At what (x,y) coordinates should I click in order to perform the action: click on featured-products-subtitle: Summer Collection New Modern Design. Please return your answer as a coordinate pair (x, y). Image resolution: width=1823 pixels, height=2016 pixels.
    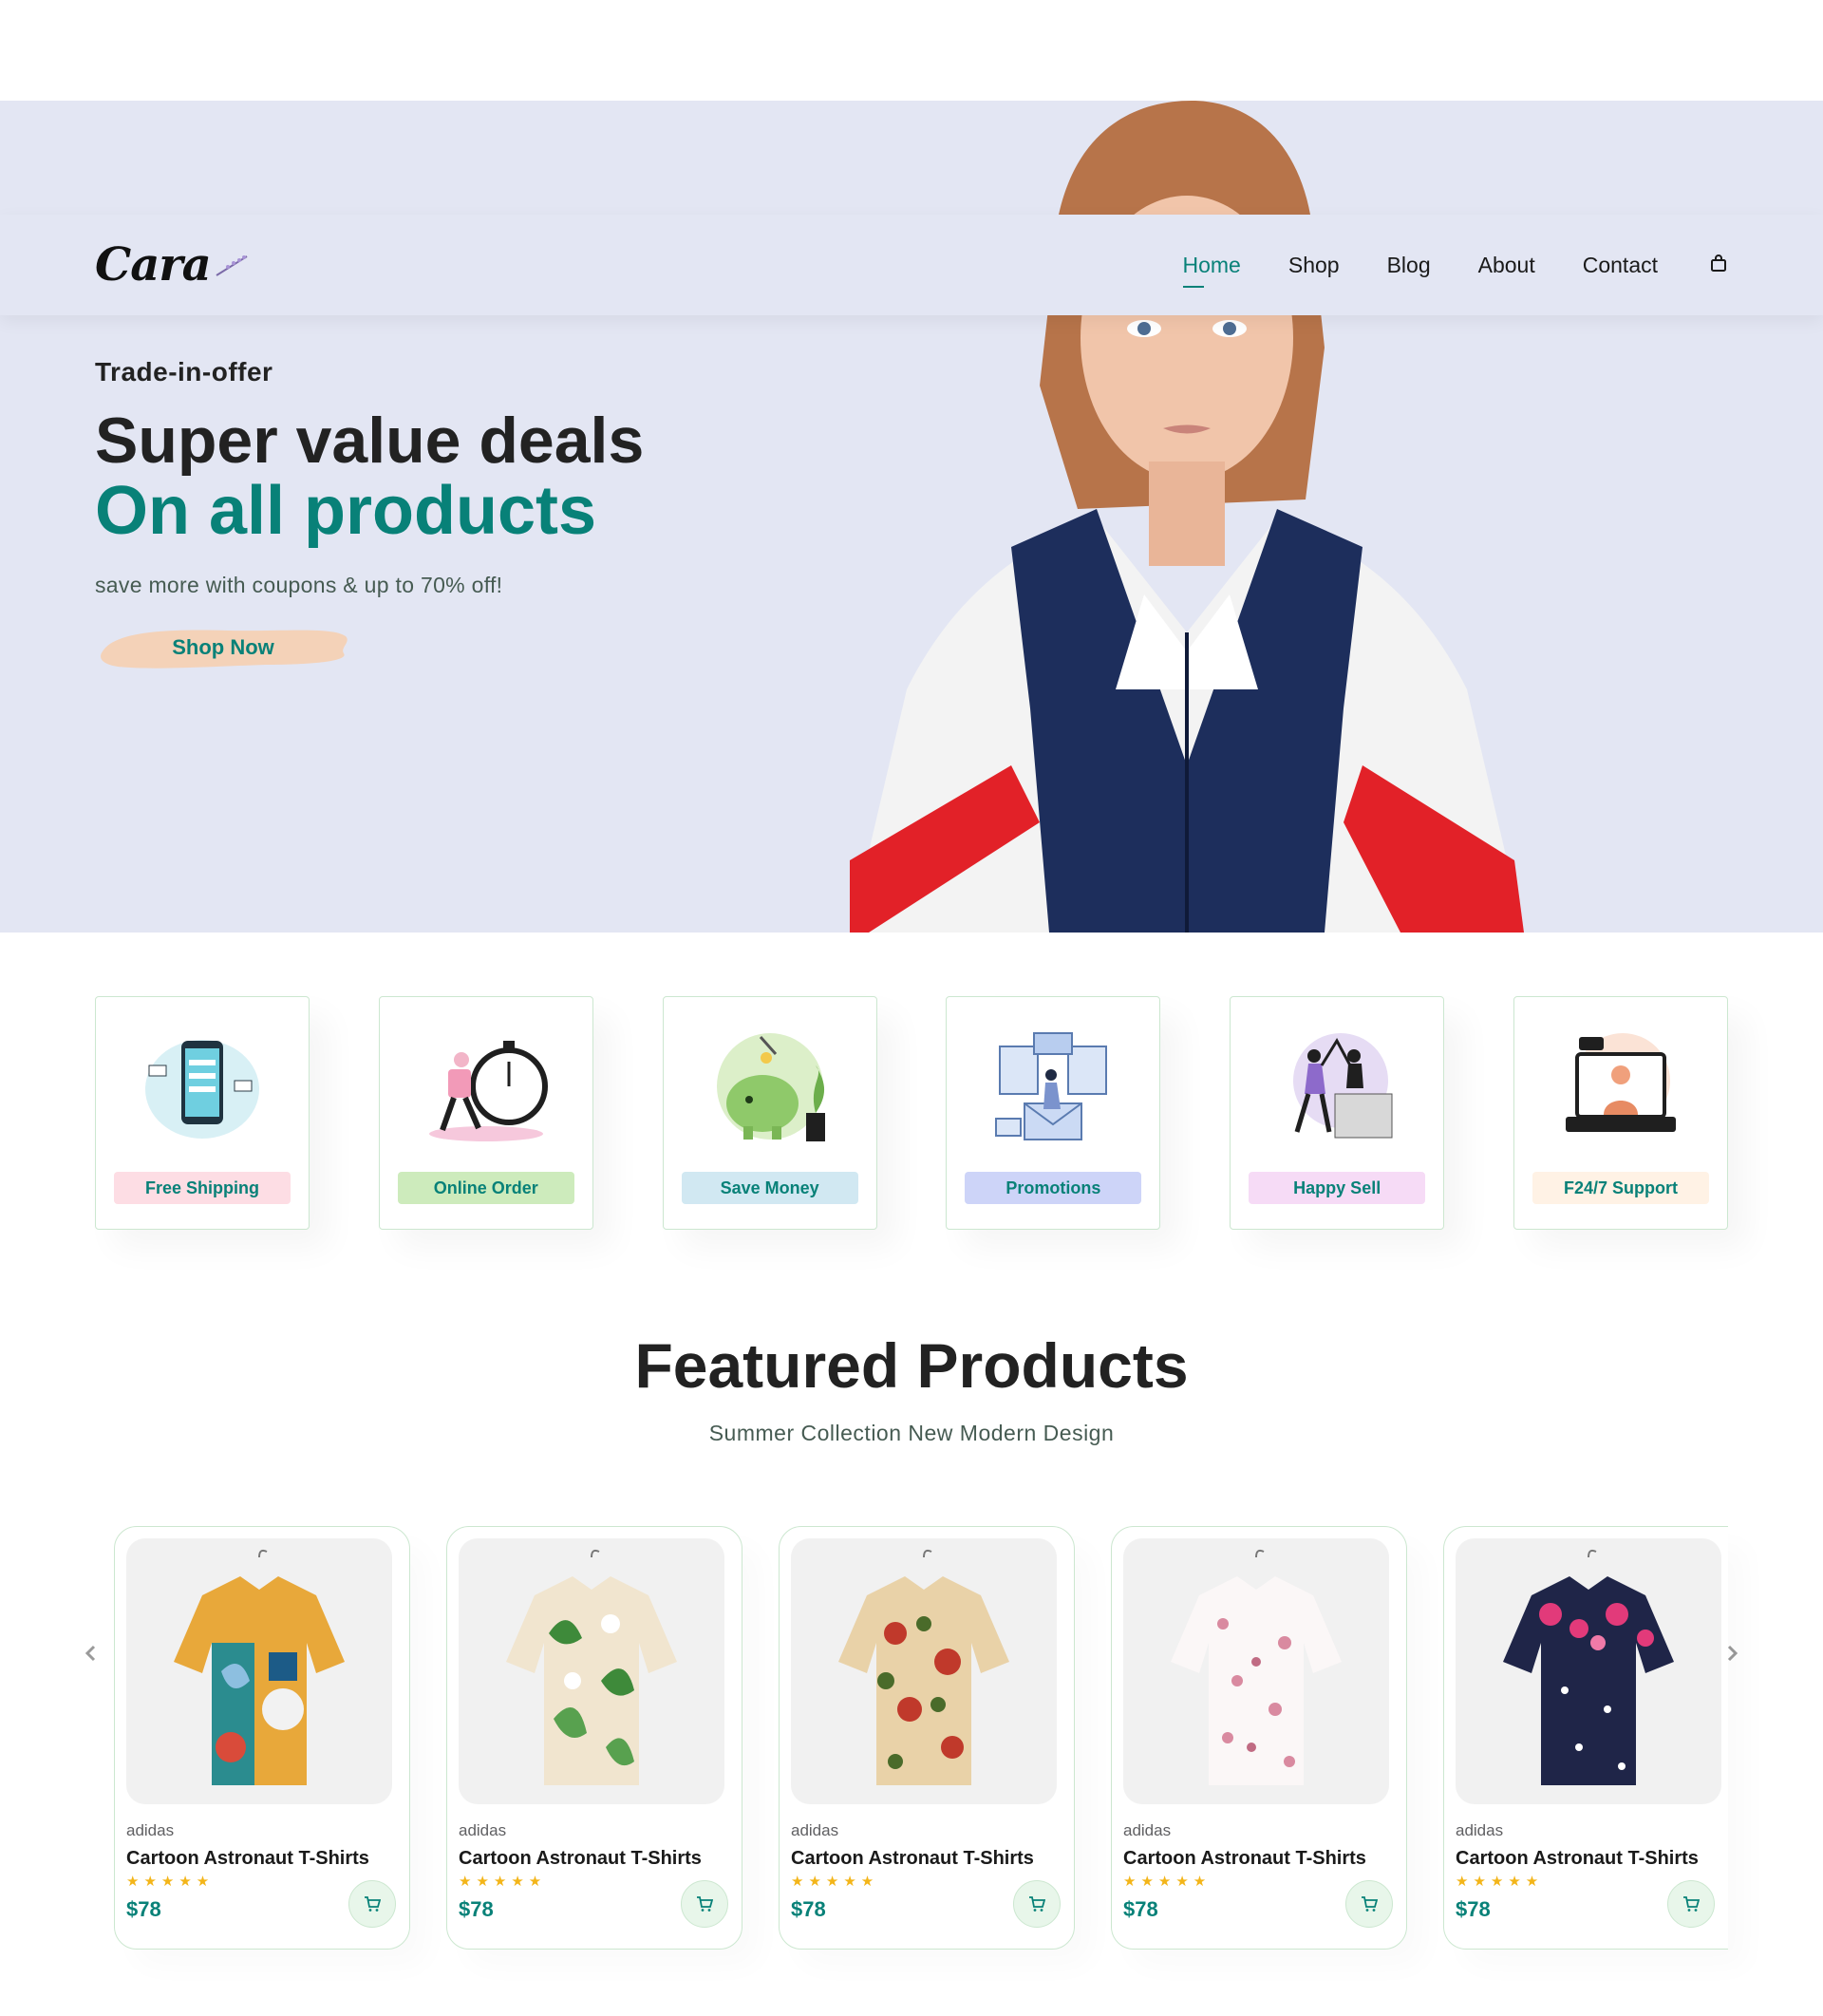
    Looking at the image, I should click on (912, 1433).